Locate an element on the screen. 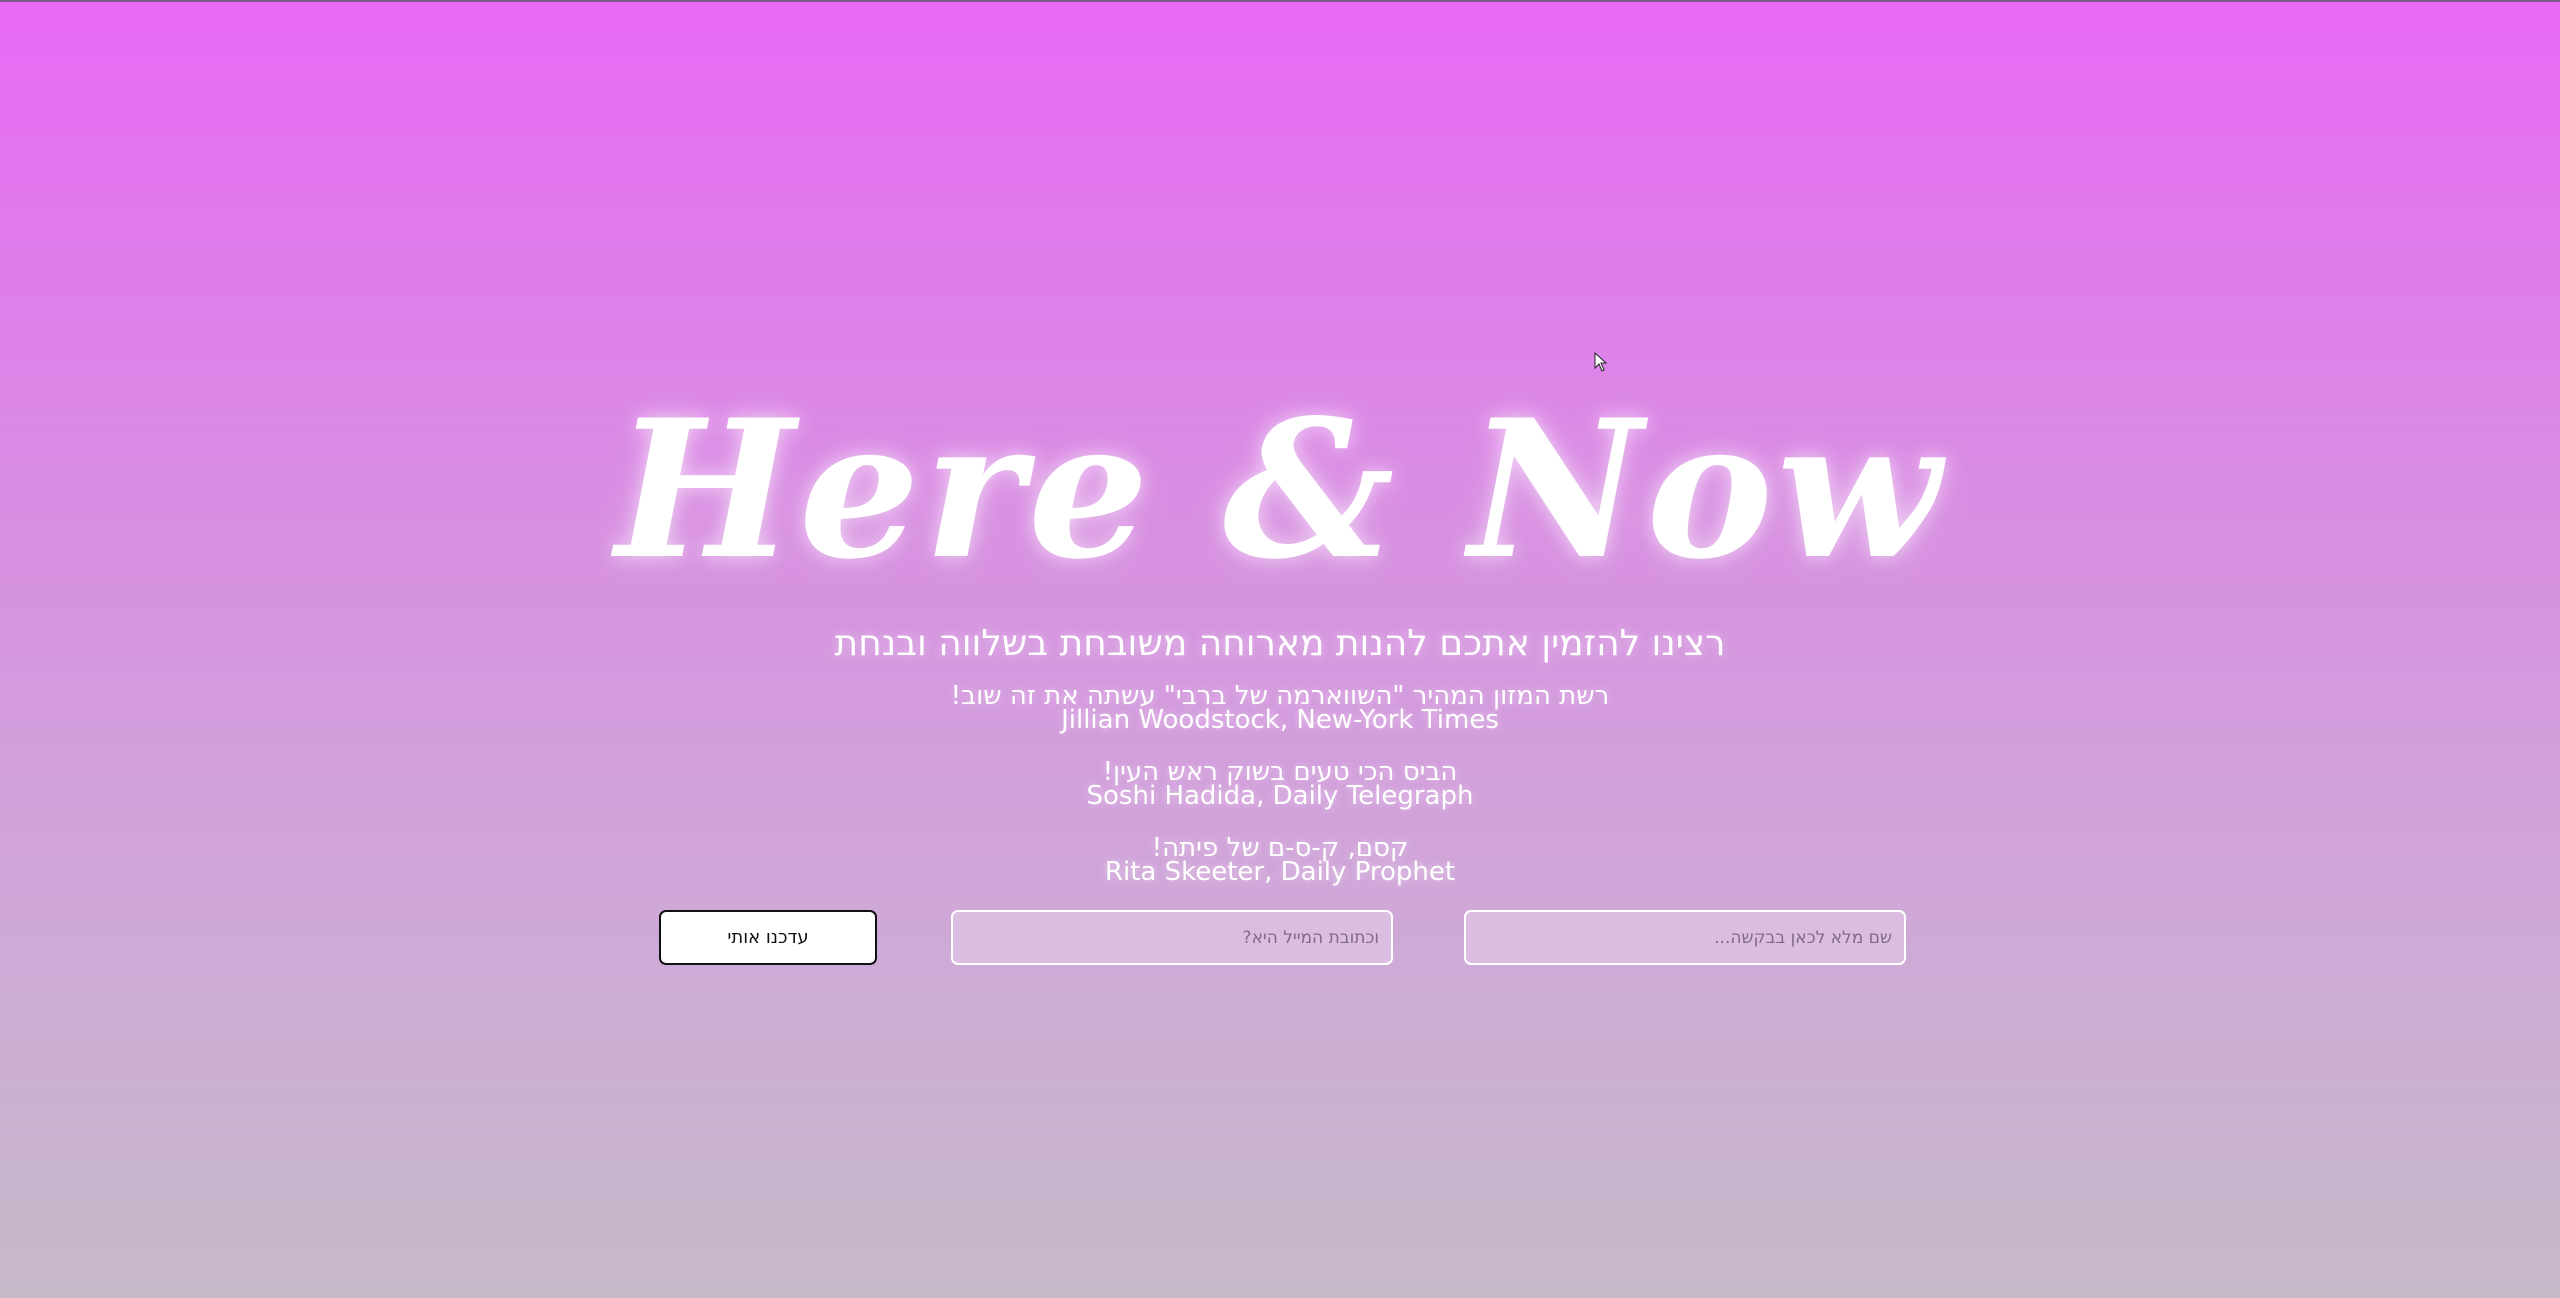  review-author: Soshi Hadida, Daily Telegraph is located at coordinates (1280, 796).